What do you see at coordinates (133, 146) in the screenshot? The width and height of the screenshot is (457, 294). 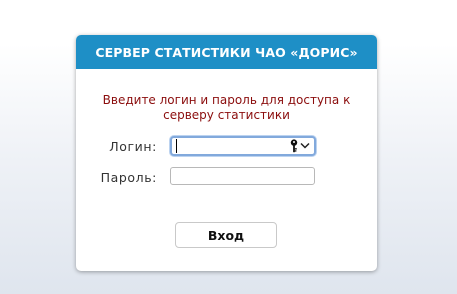 I see `login-label: Логин:` at bounding box center [133, 146].